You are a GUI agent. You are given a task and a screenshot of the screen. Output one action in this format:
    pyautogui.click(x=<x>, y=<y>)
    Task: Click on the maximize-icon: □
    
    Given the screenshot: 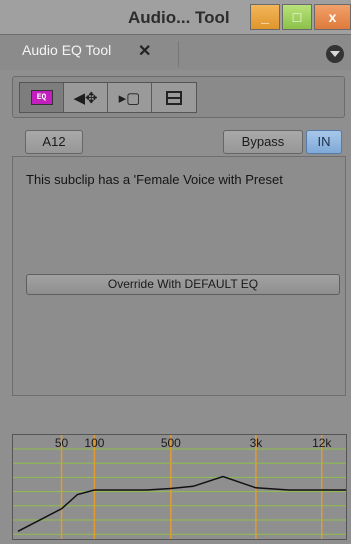 What is the action you would take?
    pyautogui.click(x=297, y=17)
    